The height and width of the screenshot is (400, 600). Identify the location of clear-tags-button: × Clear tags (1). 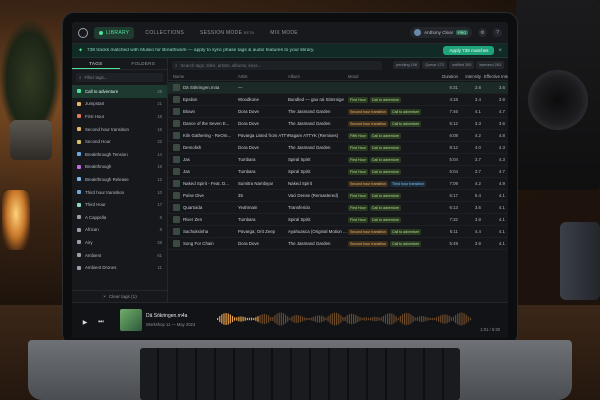
(120, 296).